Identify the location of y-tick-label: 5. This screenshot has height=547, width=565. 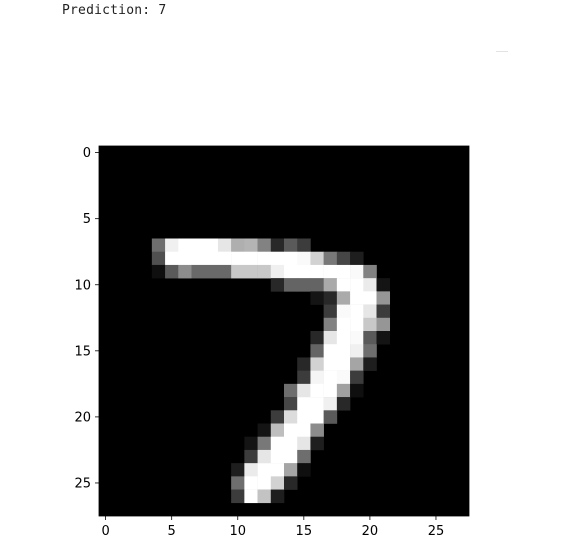
(87, 219).